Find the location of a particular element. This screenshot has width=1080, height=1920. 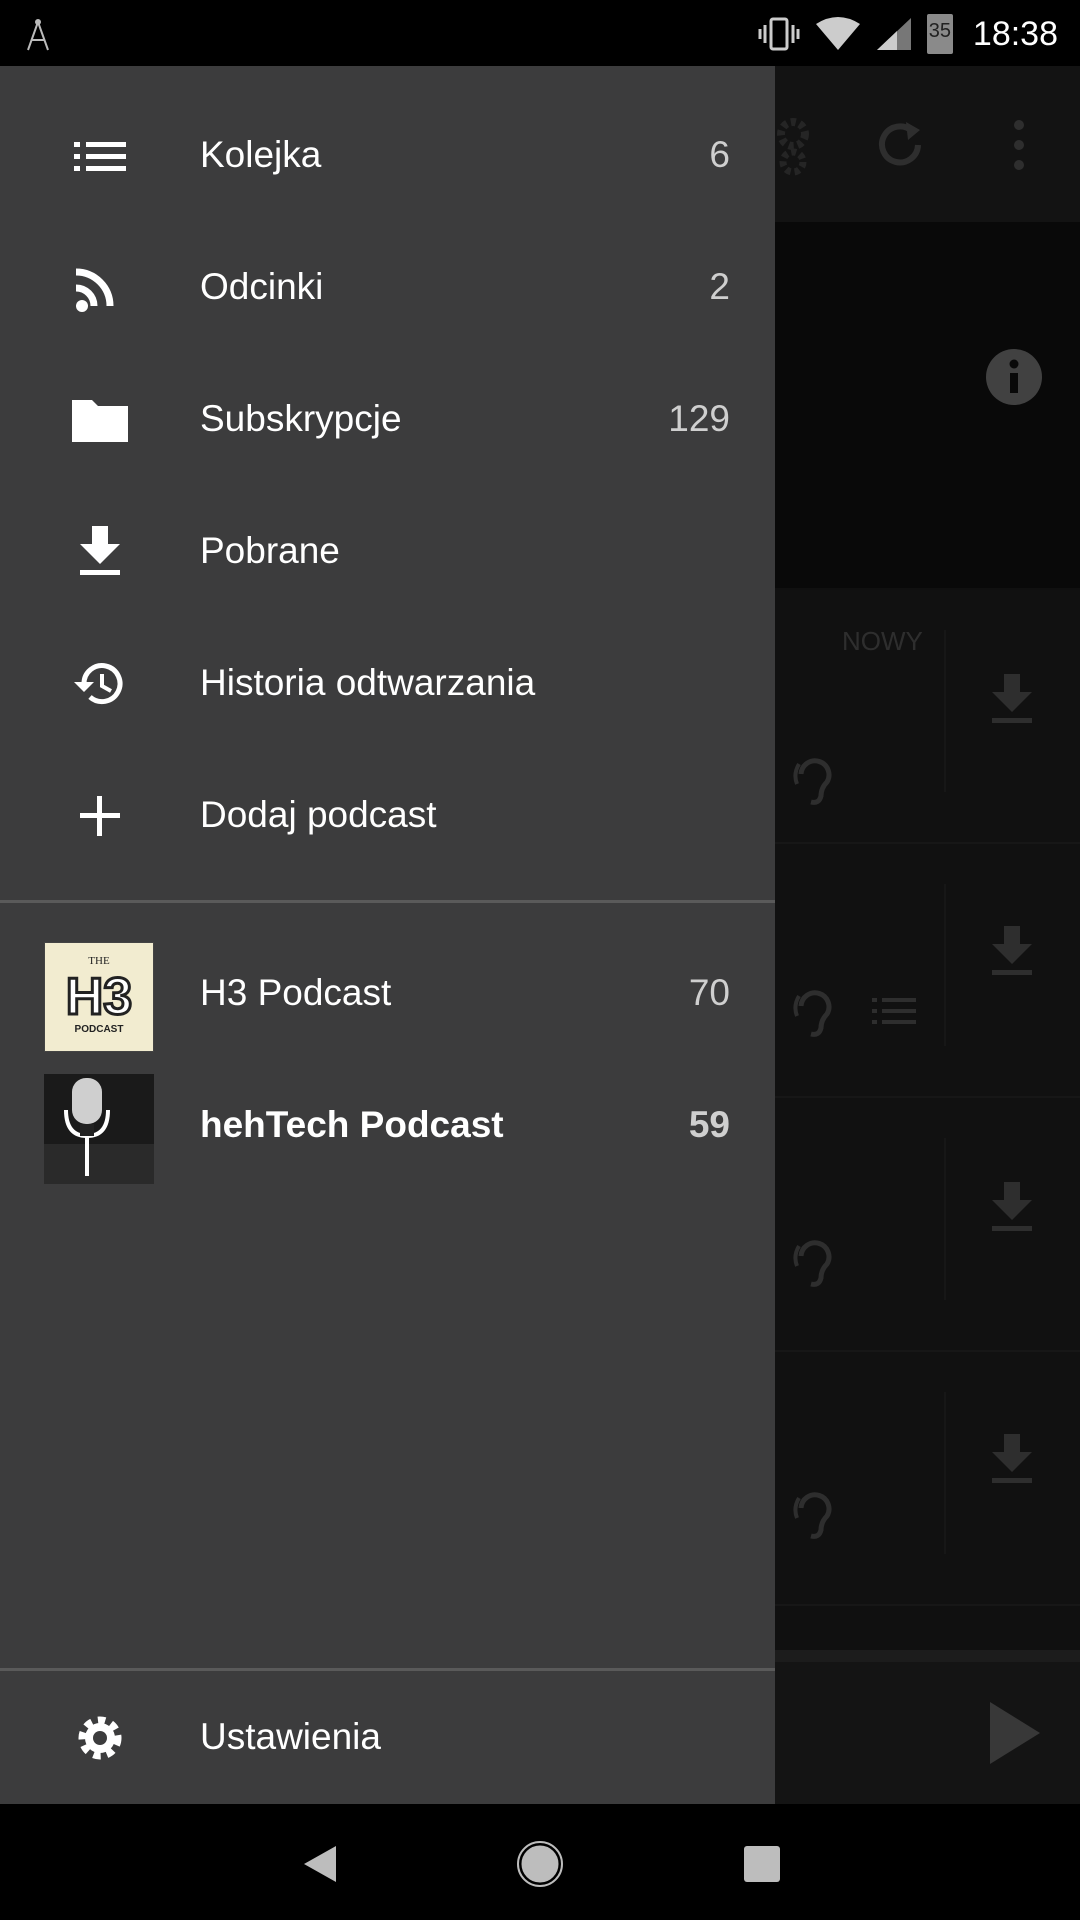

nav-item-history: Historia odtwarzania is located at coordinates (387, 684).